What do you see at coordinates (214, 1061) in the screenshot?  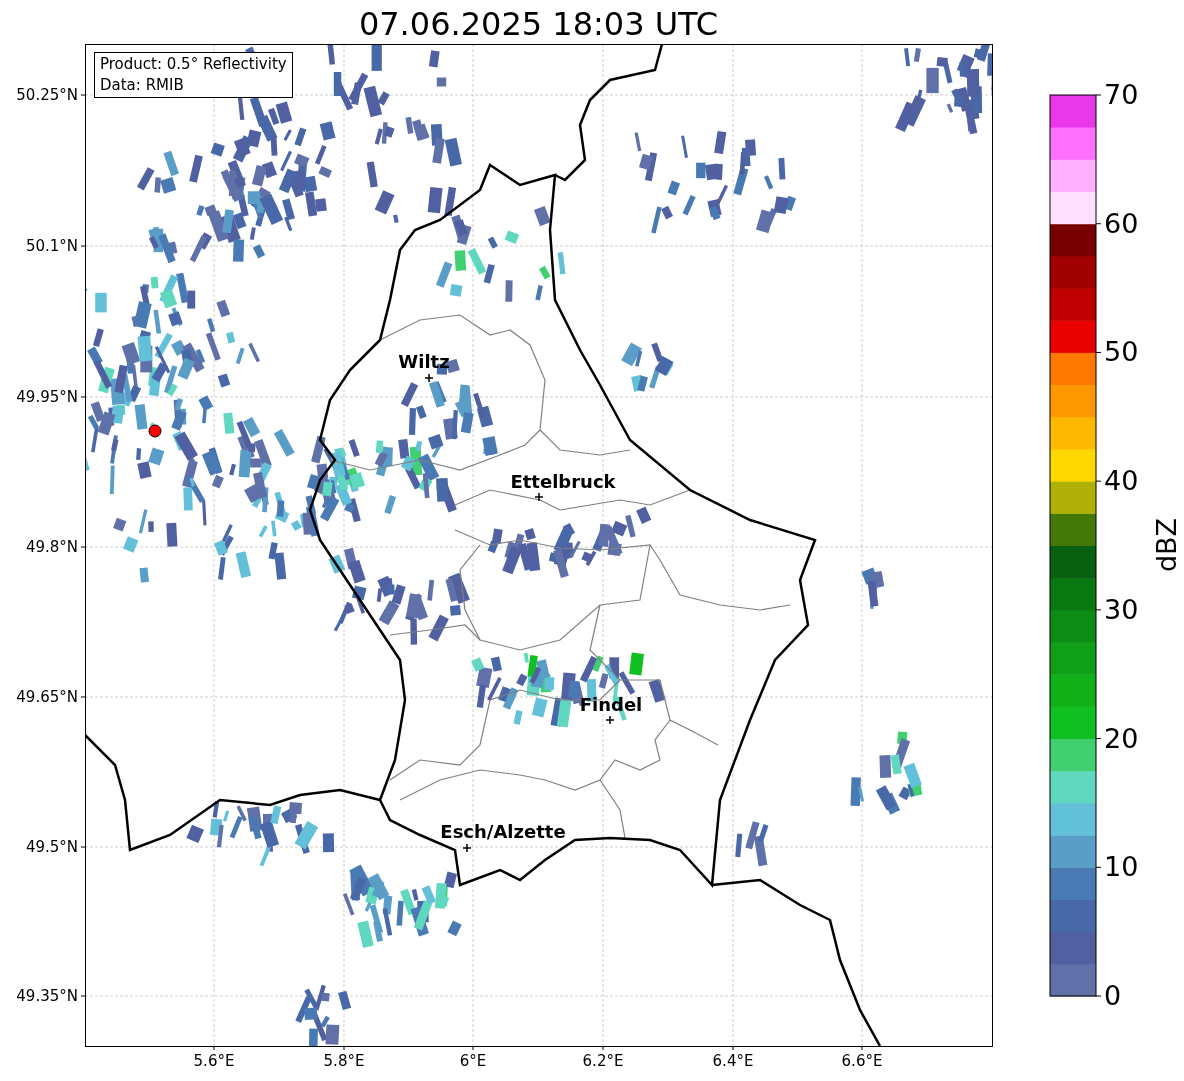 I see `x-tick-label: 5.6°E` at bounding box center [214, 1061].